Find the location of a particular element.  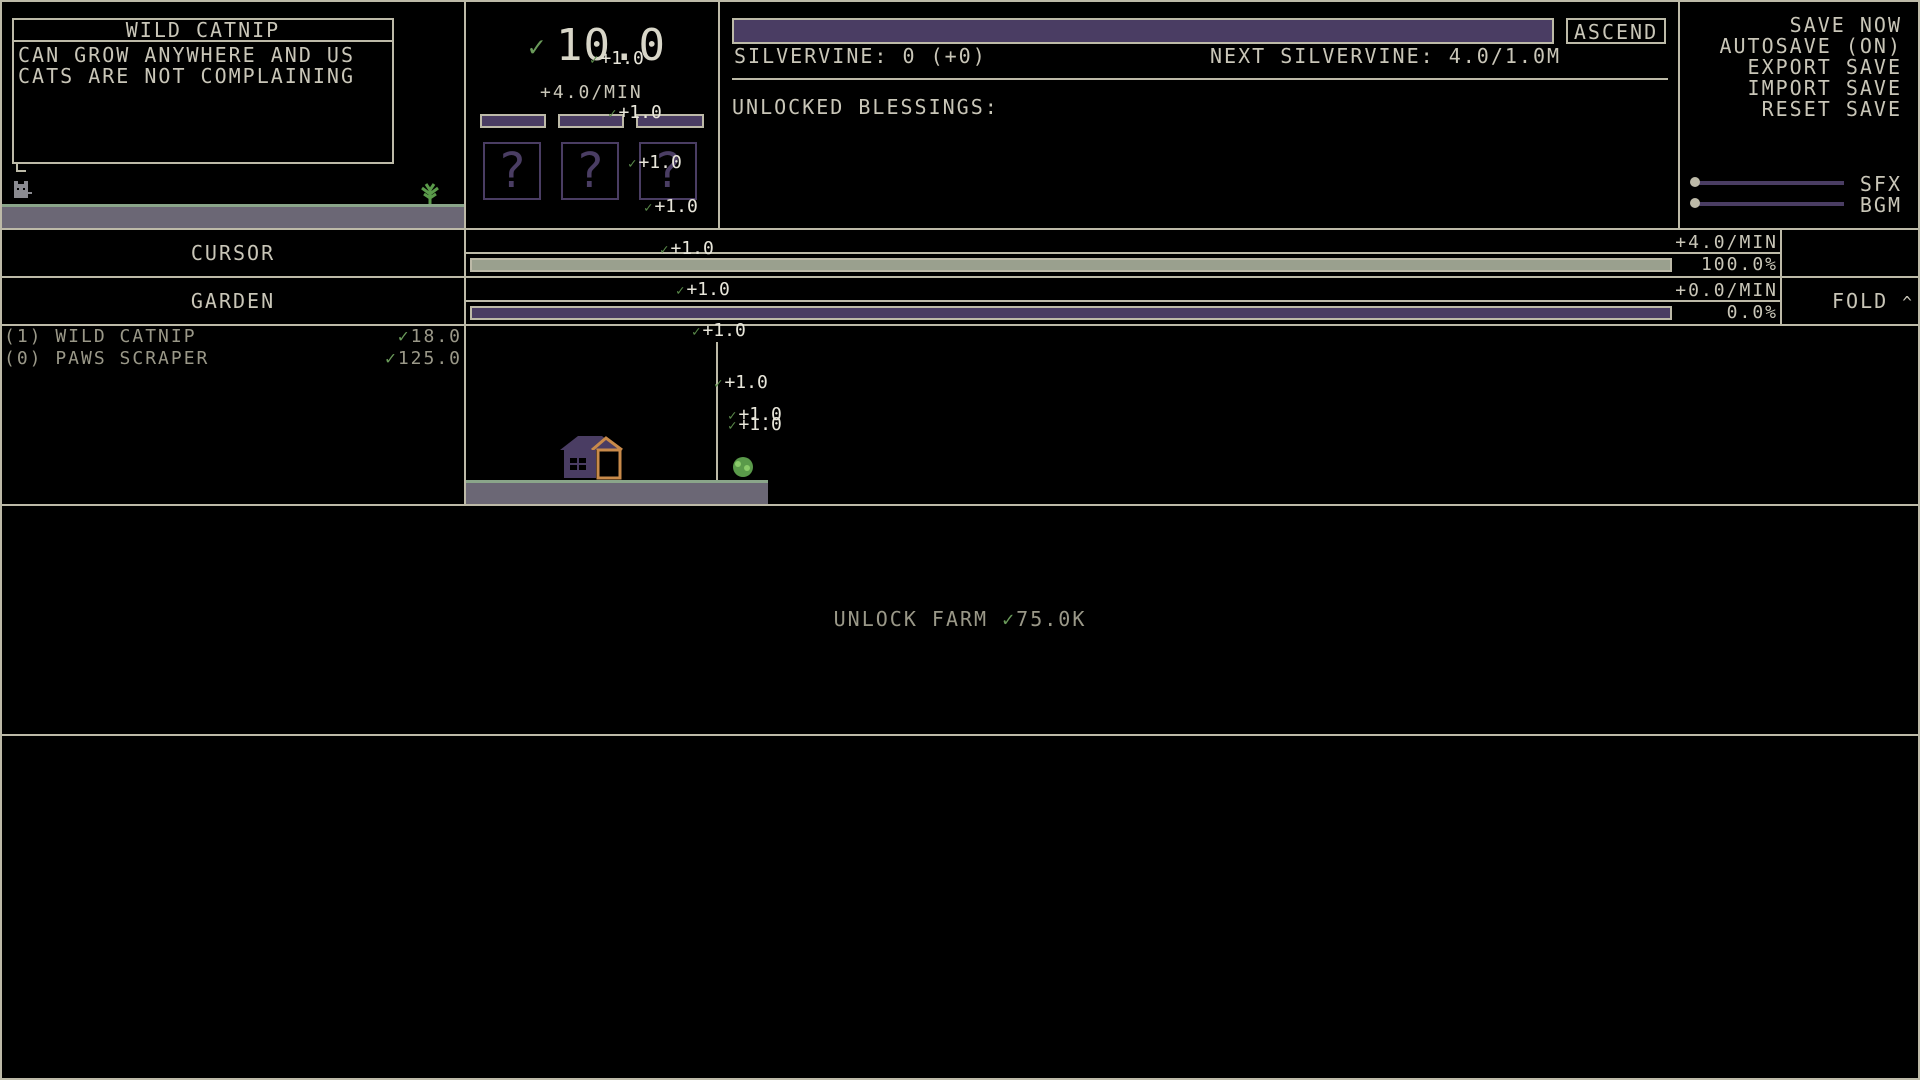

chevron-up-icon: ^ is located at coordinates (1908, 302).